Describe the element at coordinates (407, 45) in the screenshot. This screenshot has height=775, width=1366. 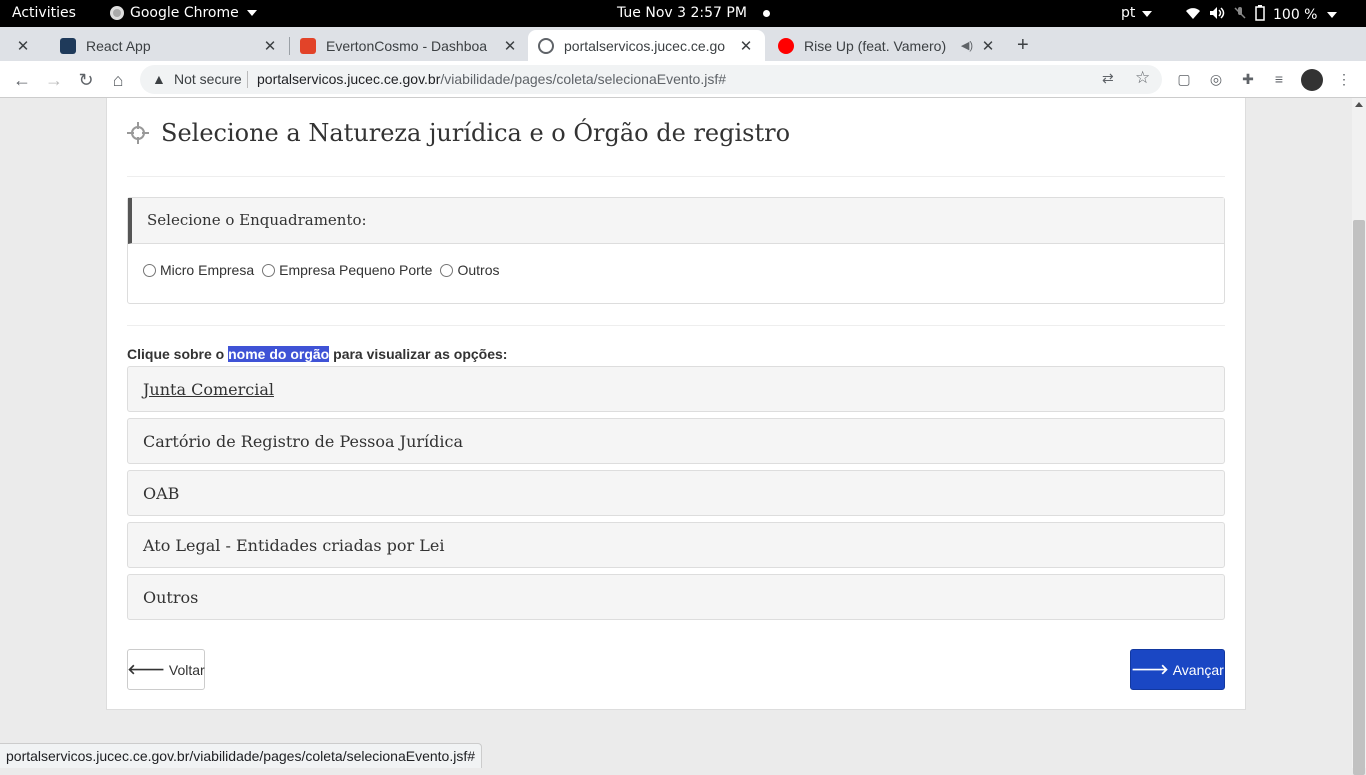
I see `tab-title: EvertonCosmo - Dashboa` at that location.